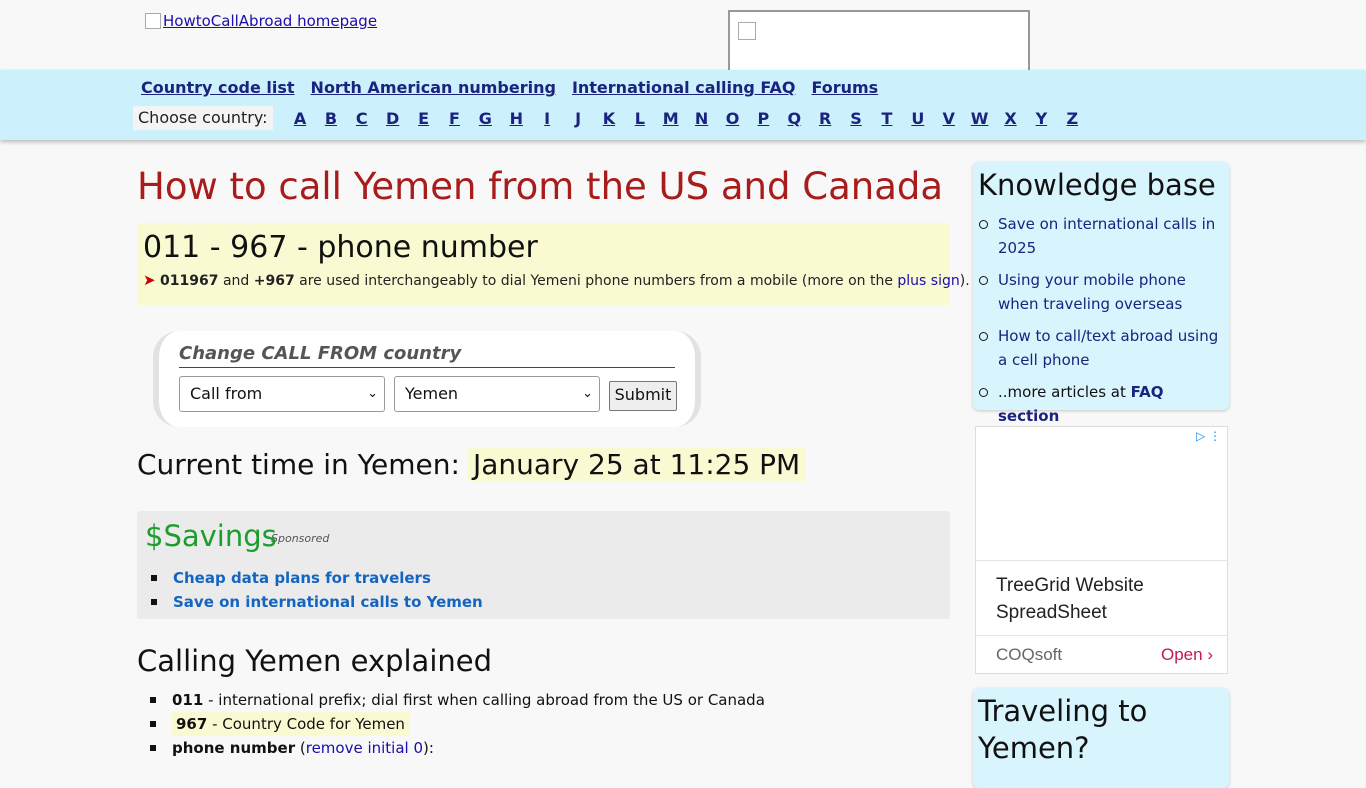 Image resolution: width=1366 pixels, height=788 pixels. Describe the element at coordinates (1208, 436) in the screenshot. I see `ad-choices-icon: ▷ ⋮` at that location.